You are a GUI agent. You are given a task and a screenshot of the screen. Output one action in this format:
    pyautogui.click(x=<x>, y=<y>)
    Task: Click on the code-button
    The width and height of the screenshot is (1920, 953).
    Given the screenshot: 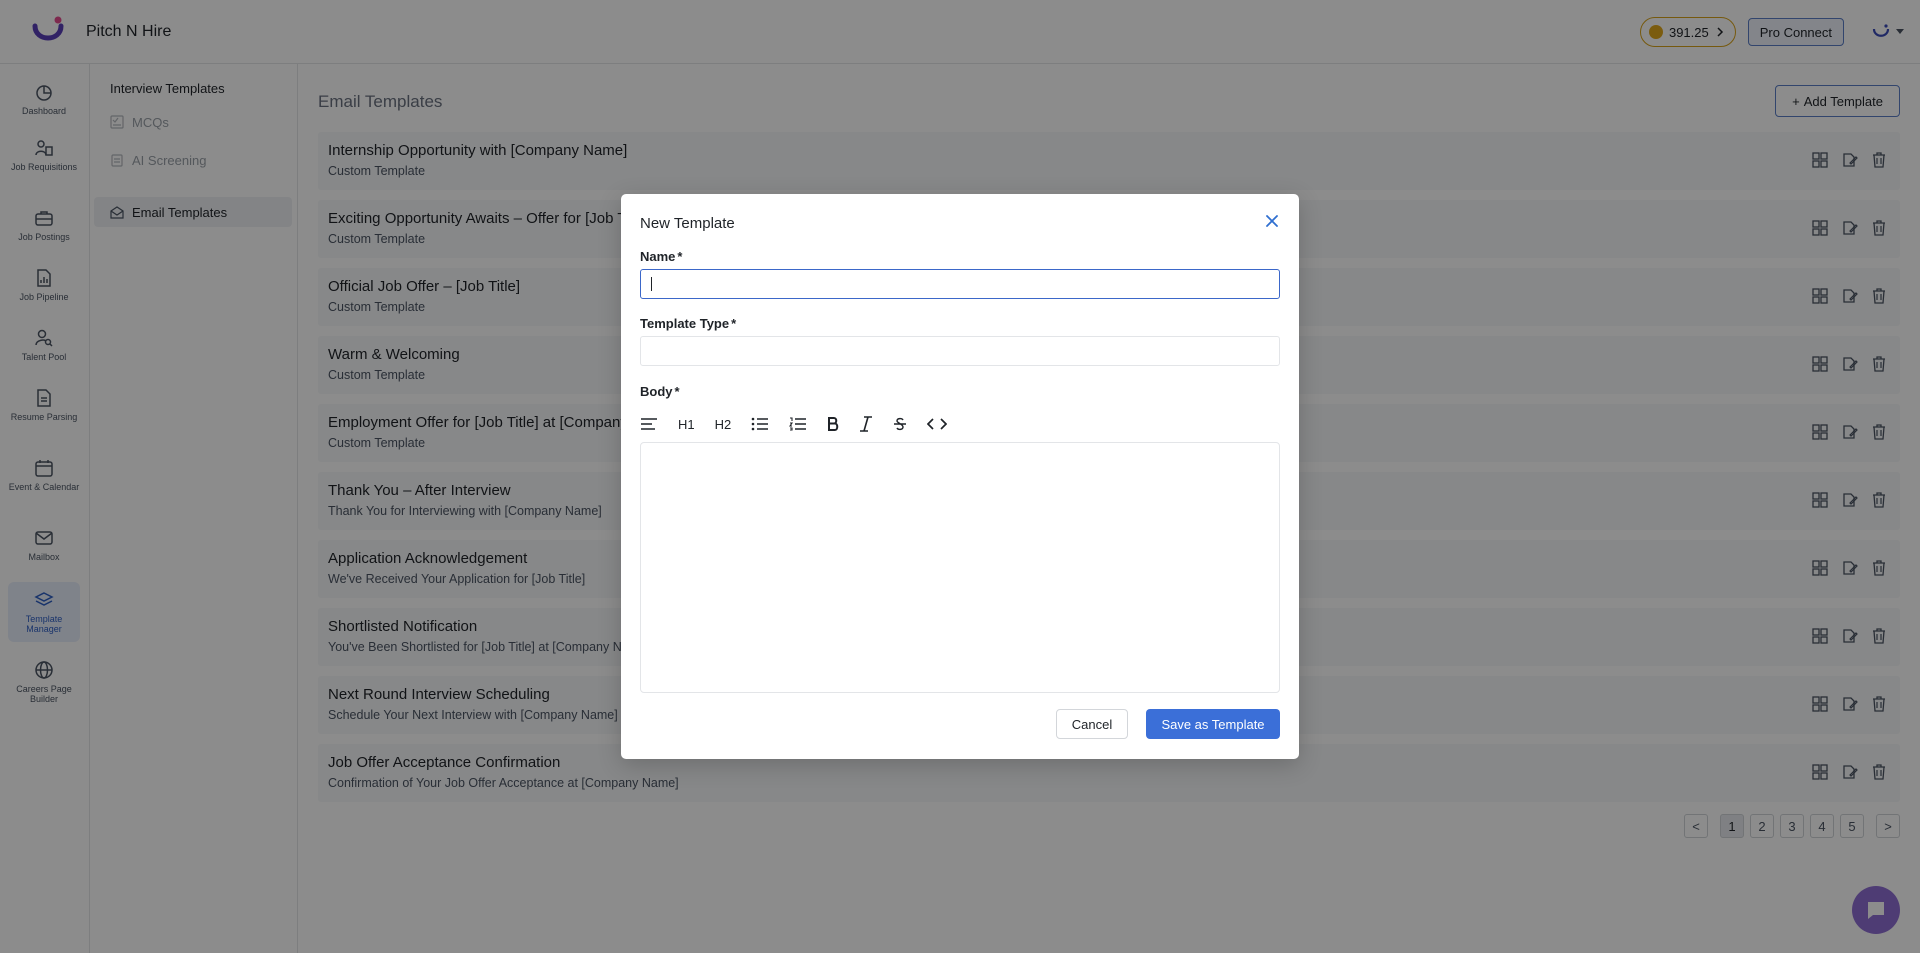 What is the action you would take?
    pyautogui.click(x=937, y=424)
    